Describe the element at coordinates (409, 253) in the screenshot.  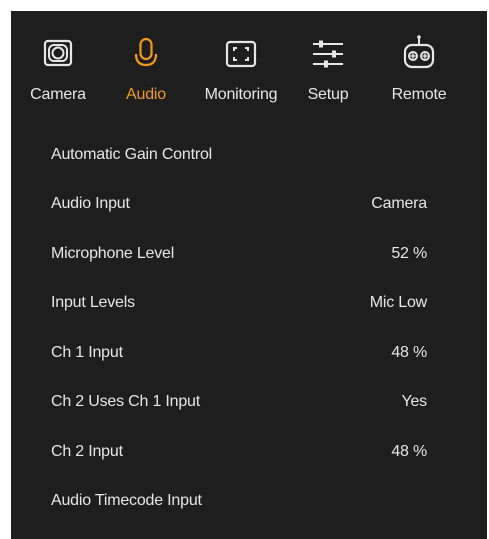
I see `setting-value: 52 %` at that location.